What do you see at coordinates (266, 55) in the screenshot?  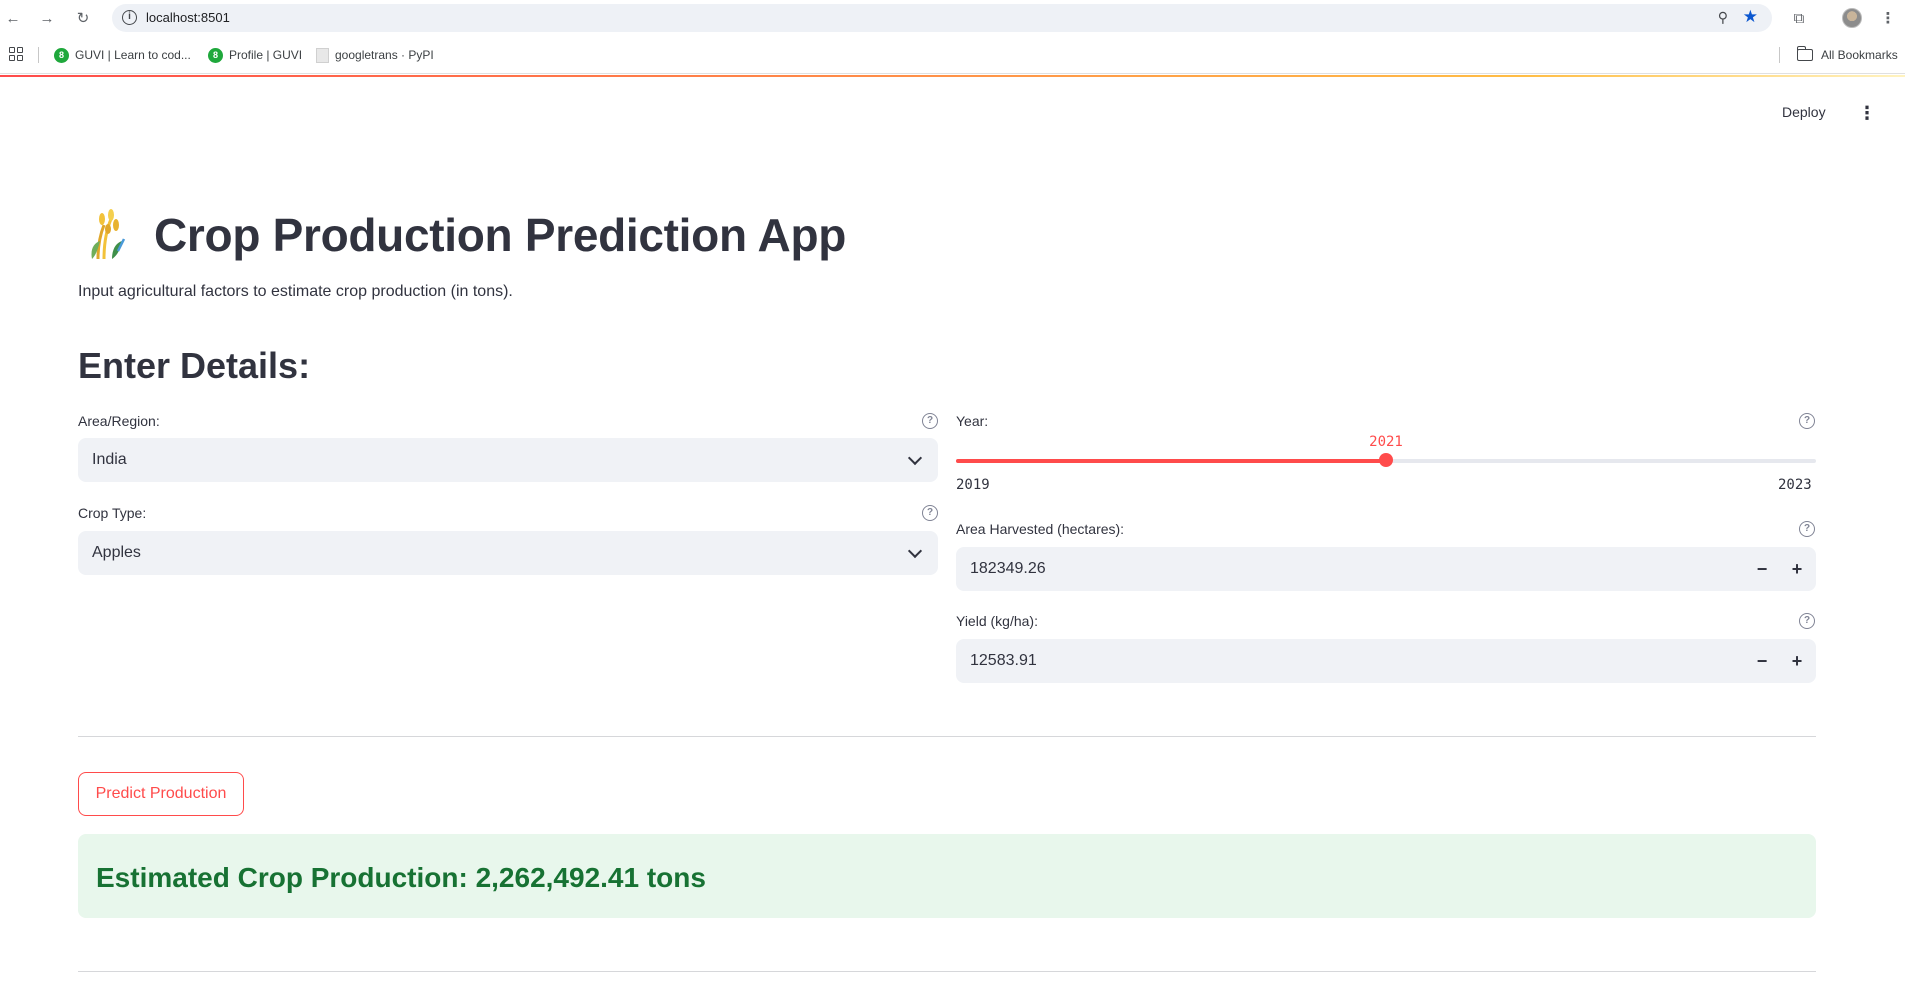 I see `bookmark-label: Profile | GUVI` at bounding box center [266, 55].